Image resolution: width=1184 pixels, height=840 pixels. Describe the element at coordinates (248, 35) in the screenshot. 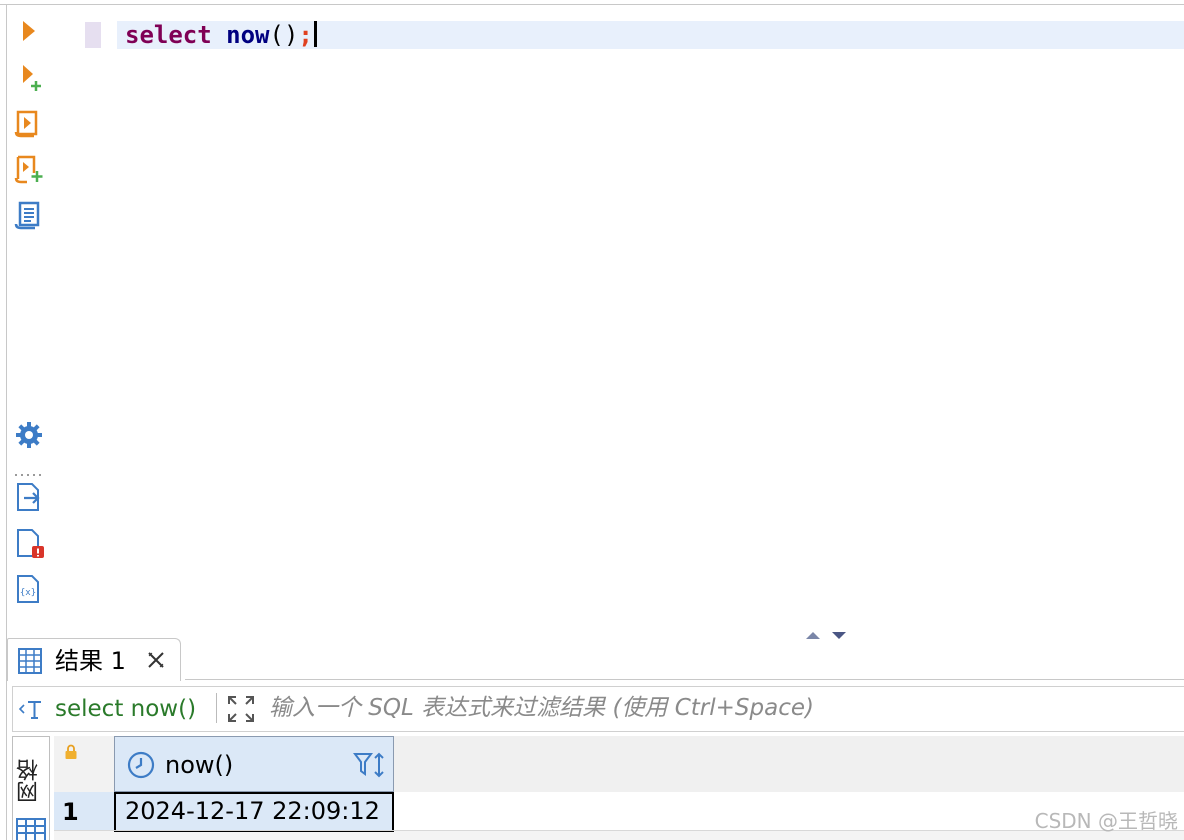

I see `sql-function: now` at that location.